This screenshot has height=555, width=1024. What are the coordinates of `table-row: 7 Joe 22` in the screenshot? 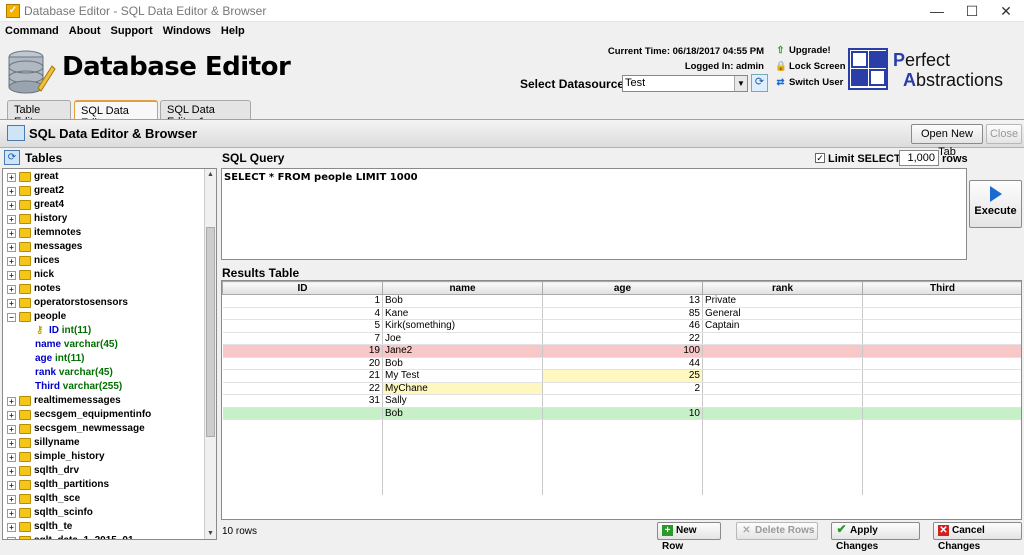 It's located at (621, 338).